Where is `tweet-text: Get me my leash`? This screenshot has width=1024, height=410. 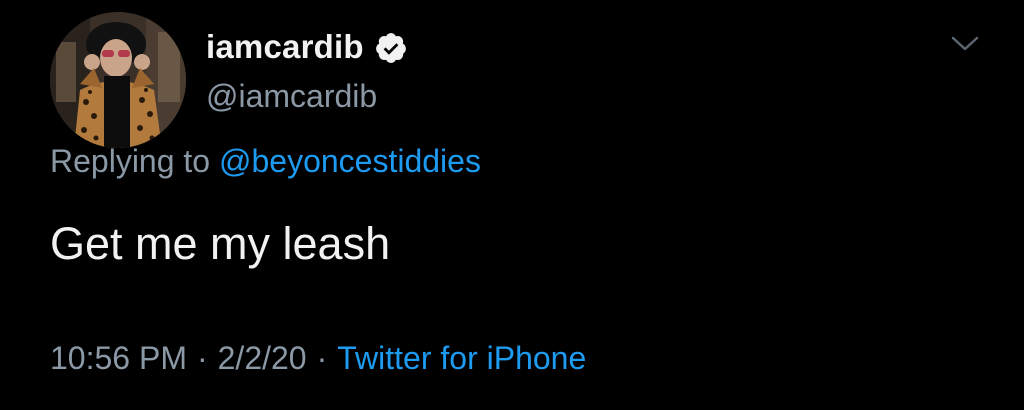 tweet-text: Get me my leash is located at coordinates (220, 243).